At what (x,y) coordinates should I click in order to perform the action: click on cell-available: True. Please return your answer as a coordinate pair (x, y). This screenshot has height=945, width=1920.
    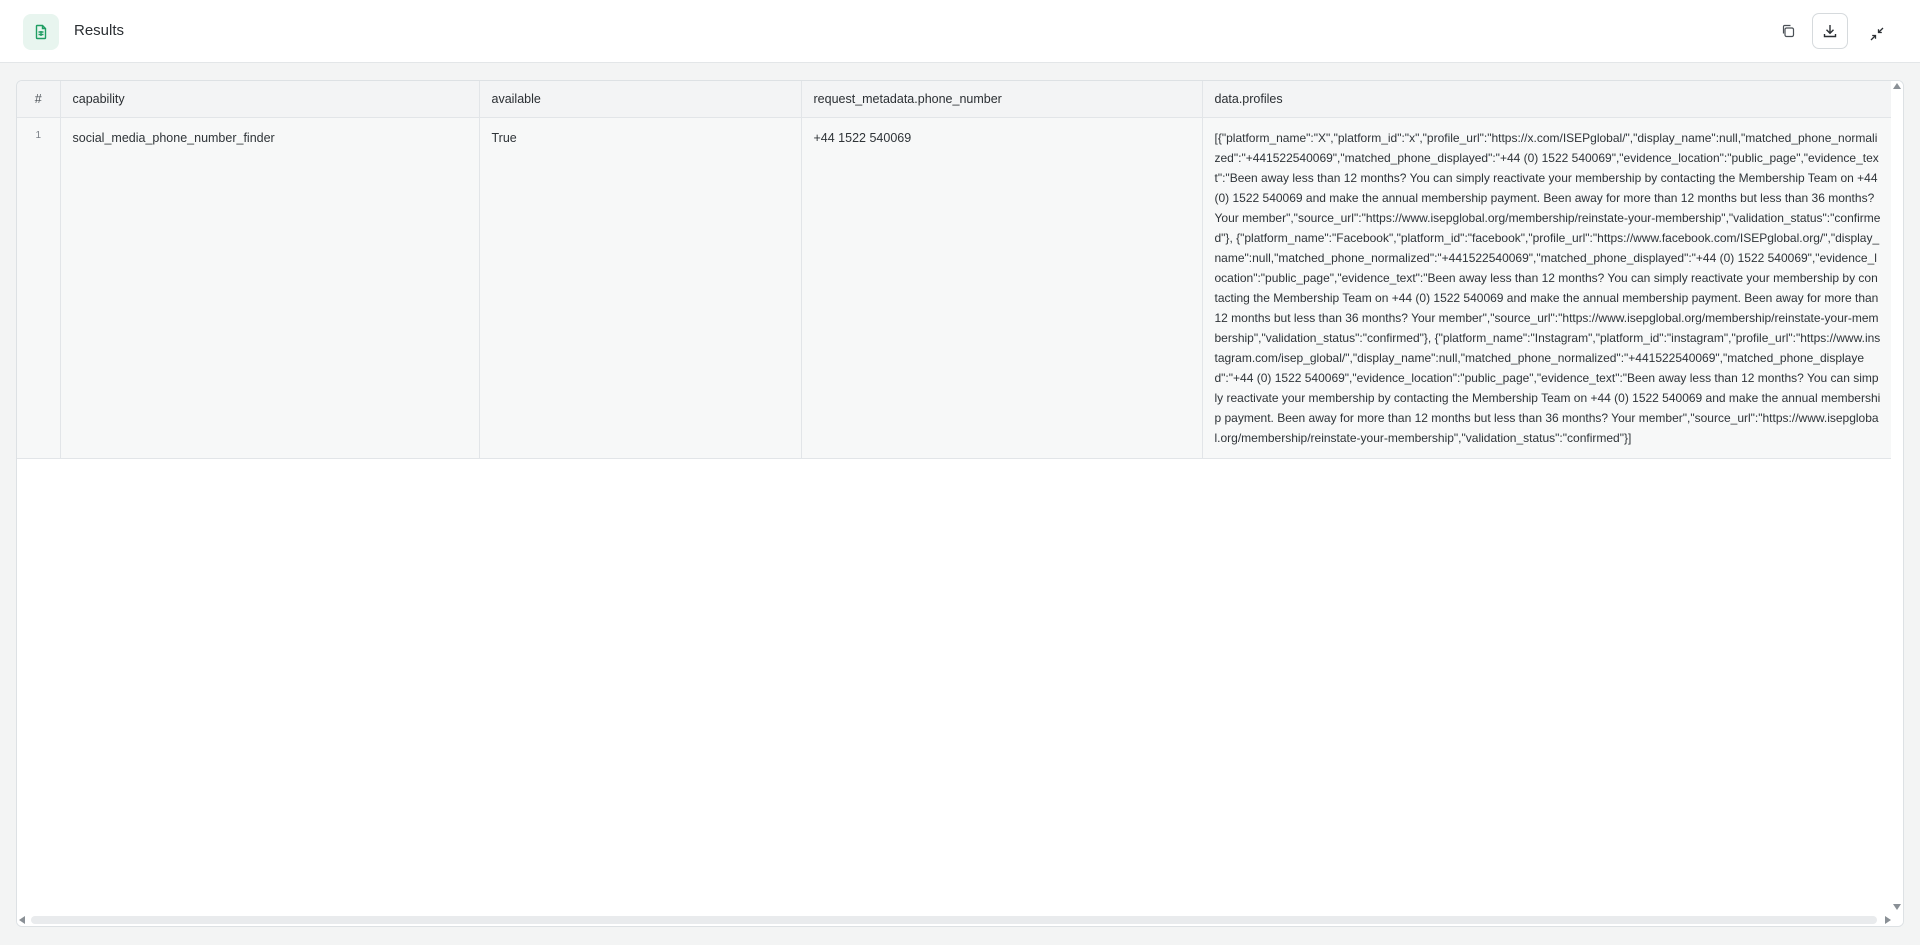
    Looking at the image, I should click on (640, 288).